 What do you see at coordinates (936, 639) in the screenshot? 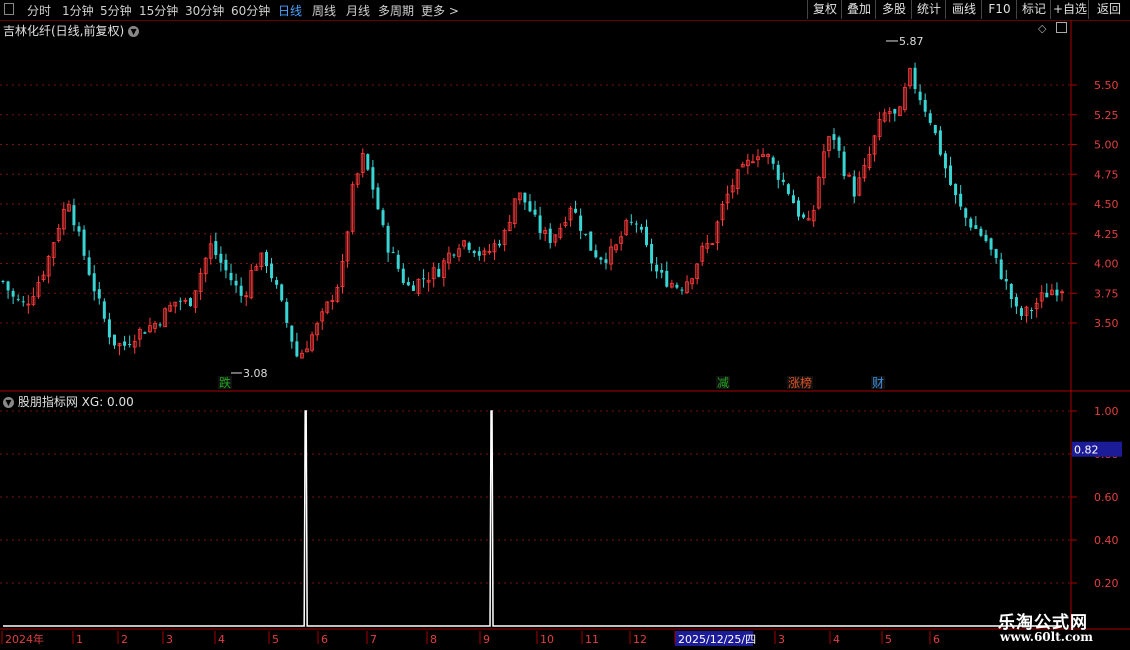
I see `time-label: 6` at bounding box center [936, 639].